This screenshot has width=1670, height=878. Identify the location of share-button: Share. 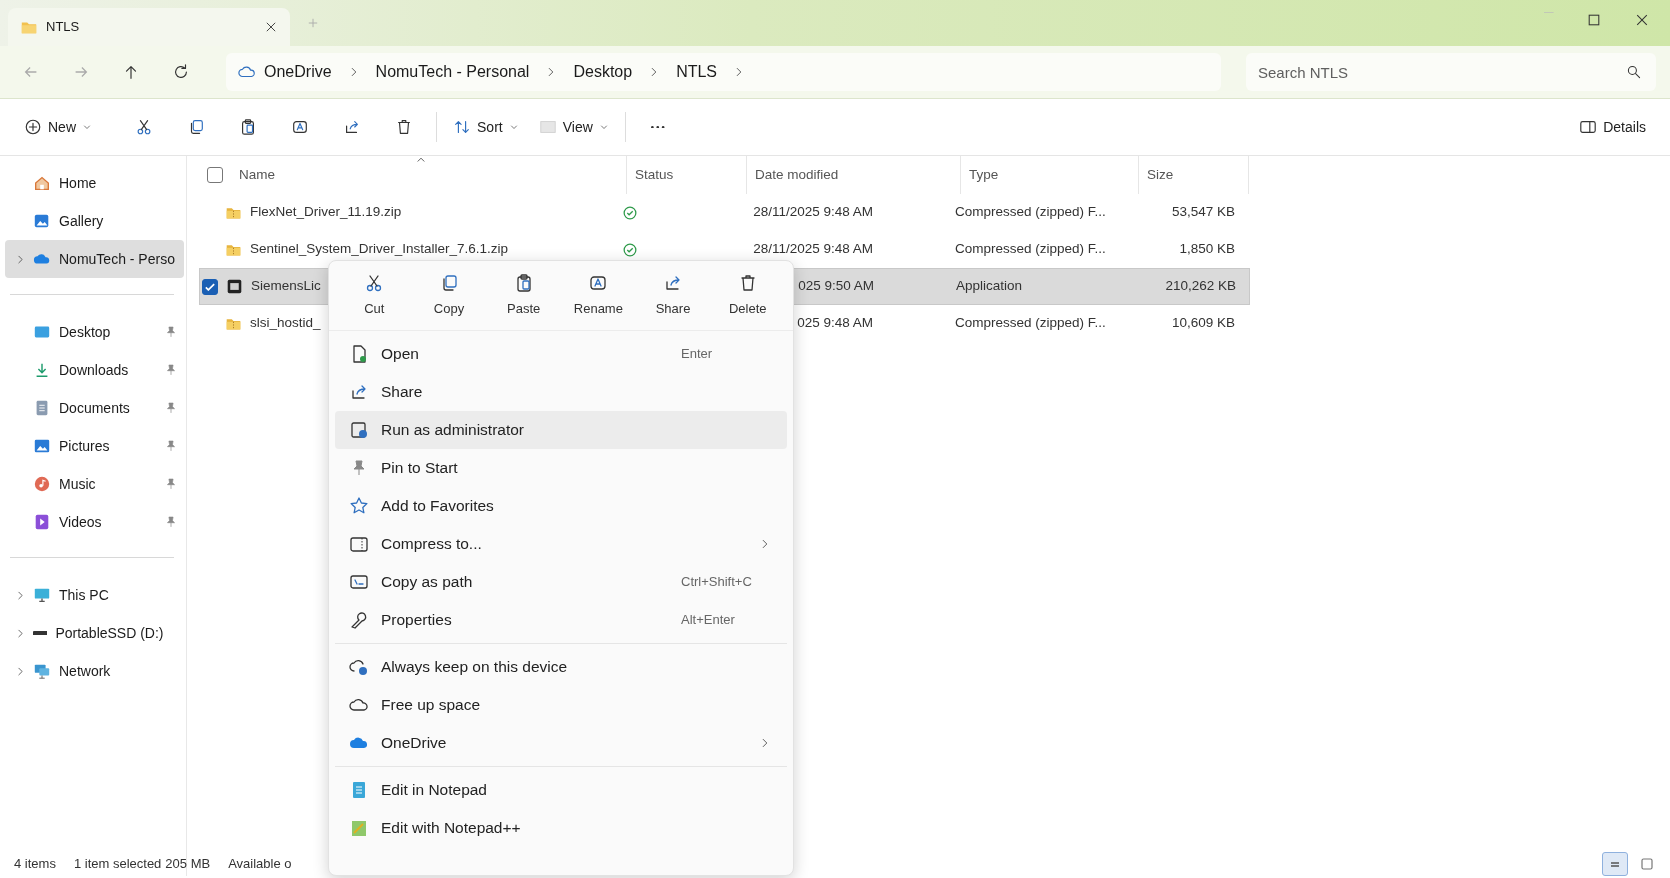
(673, 295).